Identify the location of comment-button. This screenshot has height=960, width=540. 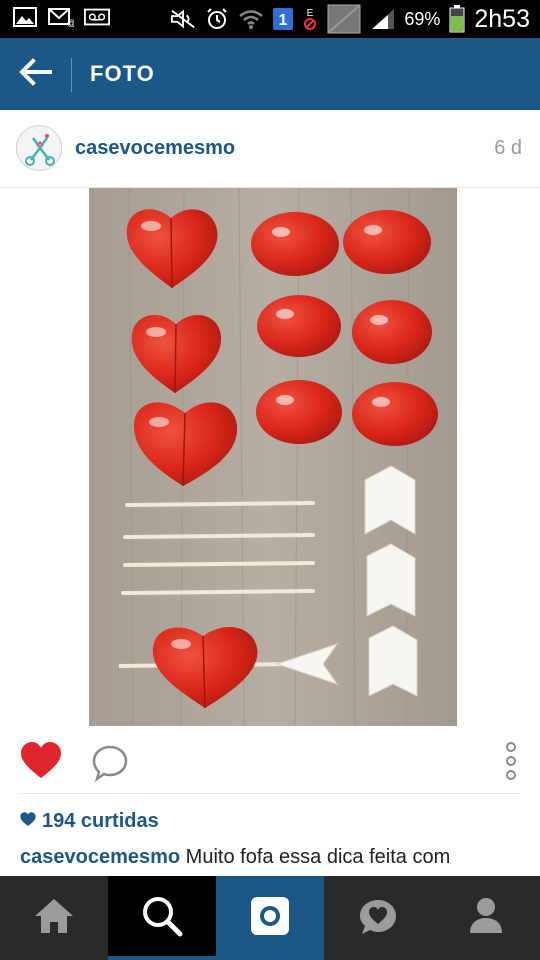
(110, 763).